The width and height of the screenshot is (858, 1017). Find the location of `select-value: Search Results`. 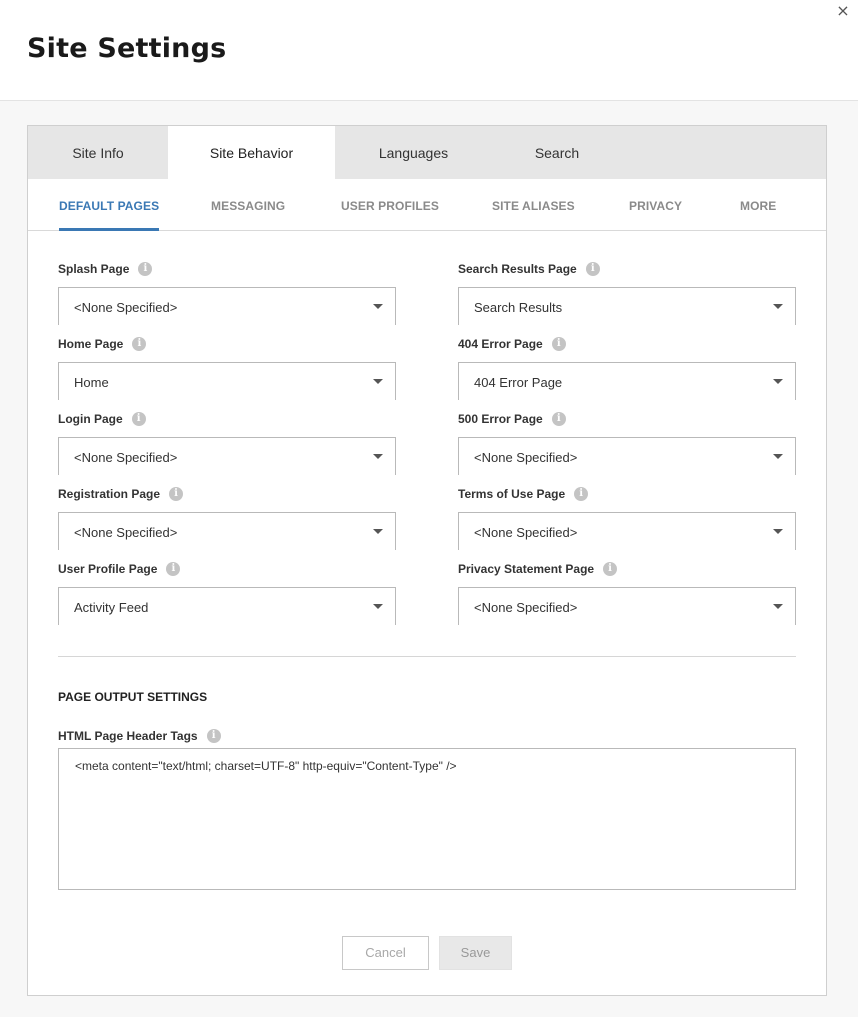

select-value: Search Results is located at coordinates (518, 307).